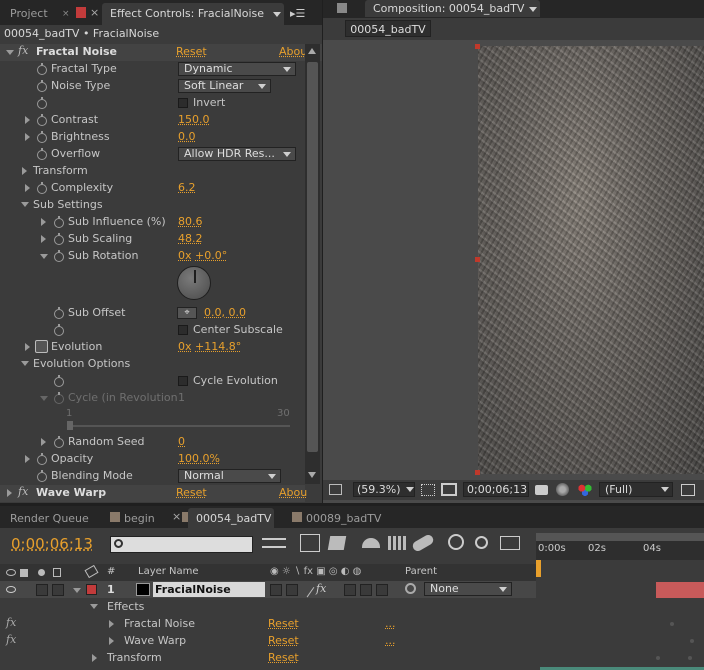 This screenshot has width=704, height=670. I want to click on sub-rotation-degrees: +0.0°, so click(211, 255).